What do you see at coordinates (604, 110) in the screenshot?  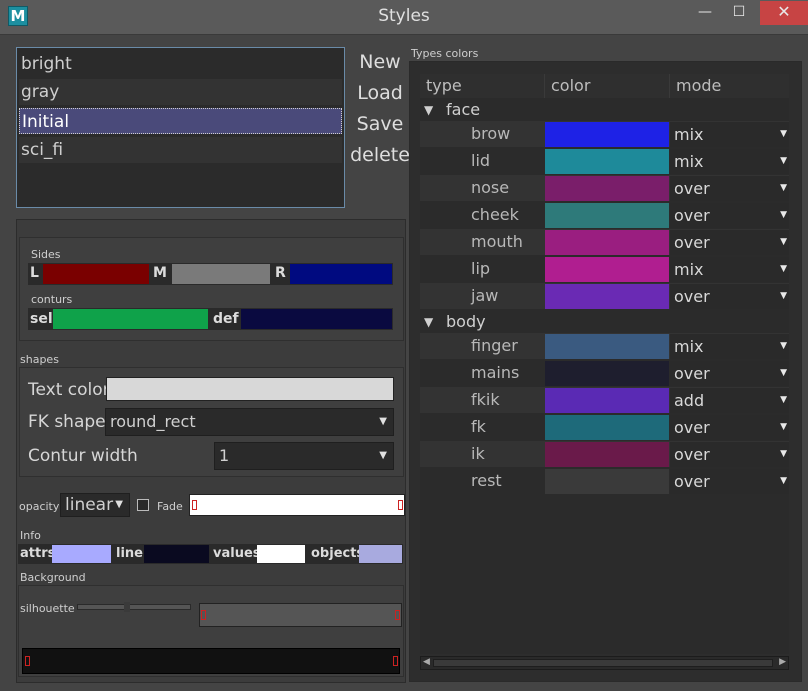 I see `tree-group-face: ▼ face` at bounding box center [604, 110].